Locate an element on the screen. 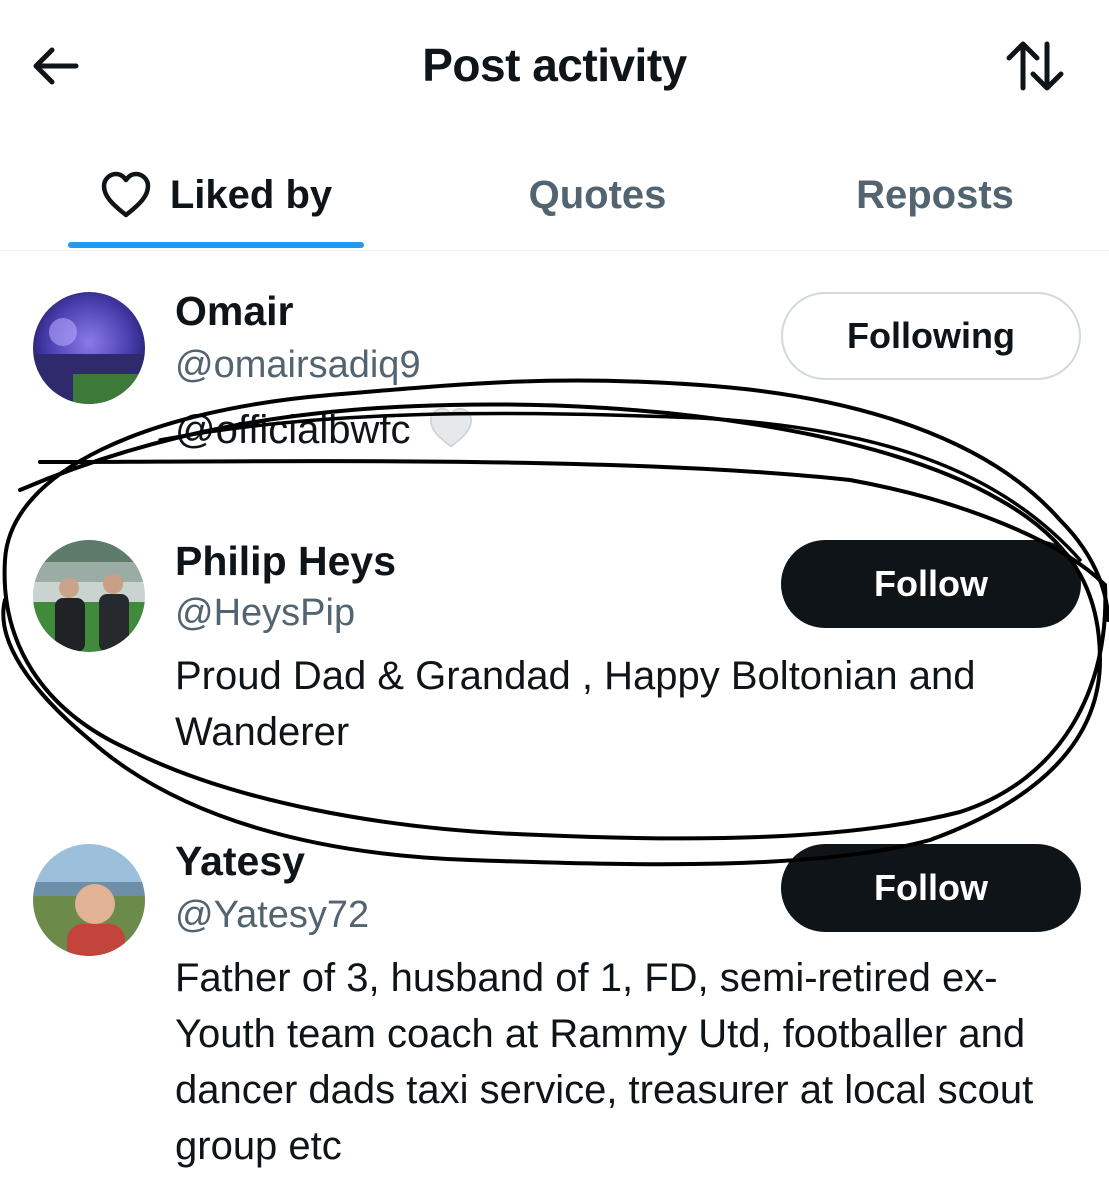 This screenshot has height=1200, width=1109. sort-arrows-icon is located at coordinates (1035, 66).